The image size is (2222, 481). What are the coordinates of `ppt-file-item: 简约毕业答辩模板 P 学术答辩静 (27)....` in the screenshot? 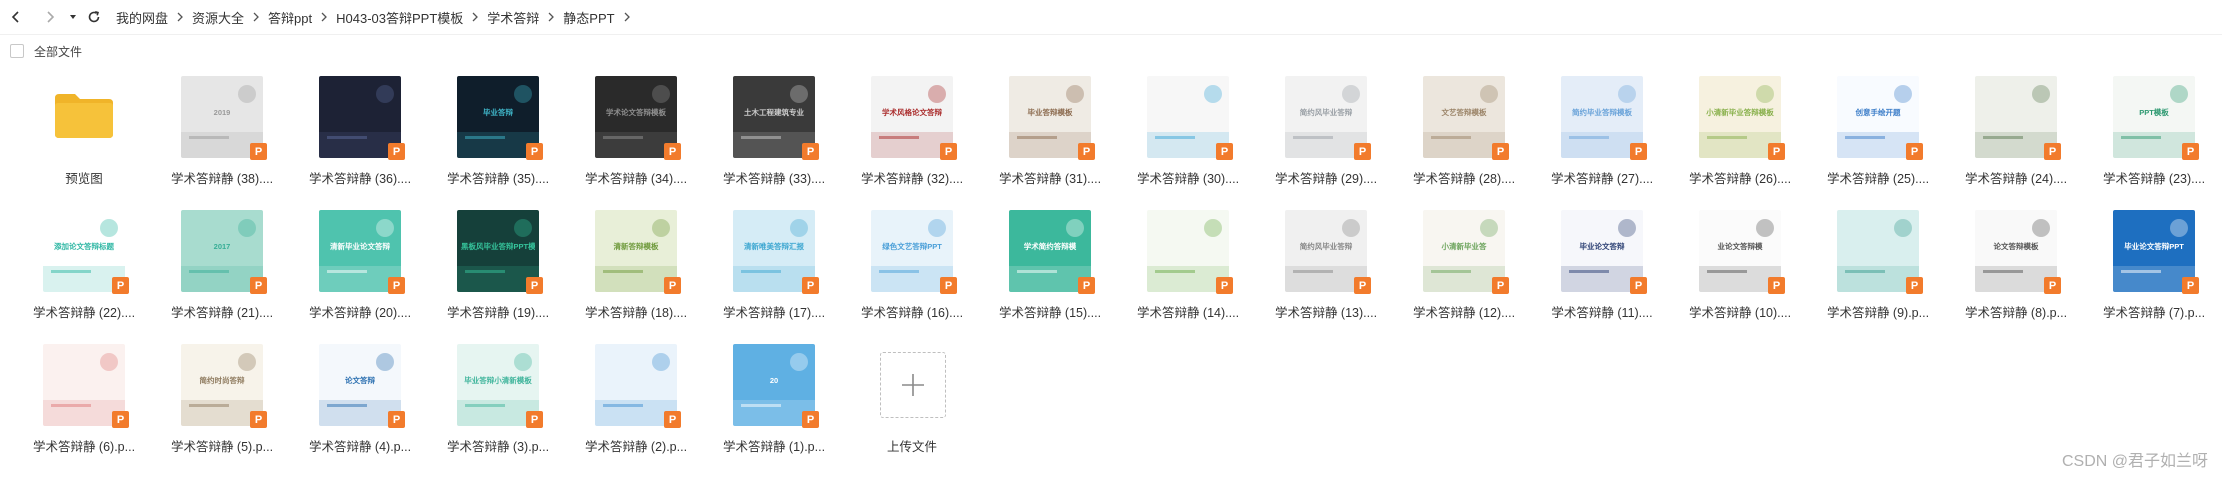 It's located at (1593, 140).